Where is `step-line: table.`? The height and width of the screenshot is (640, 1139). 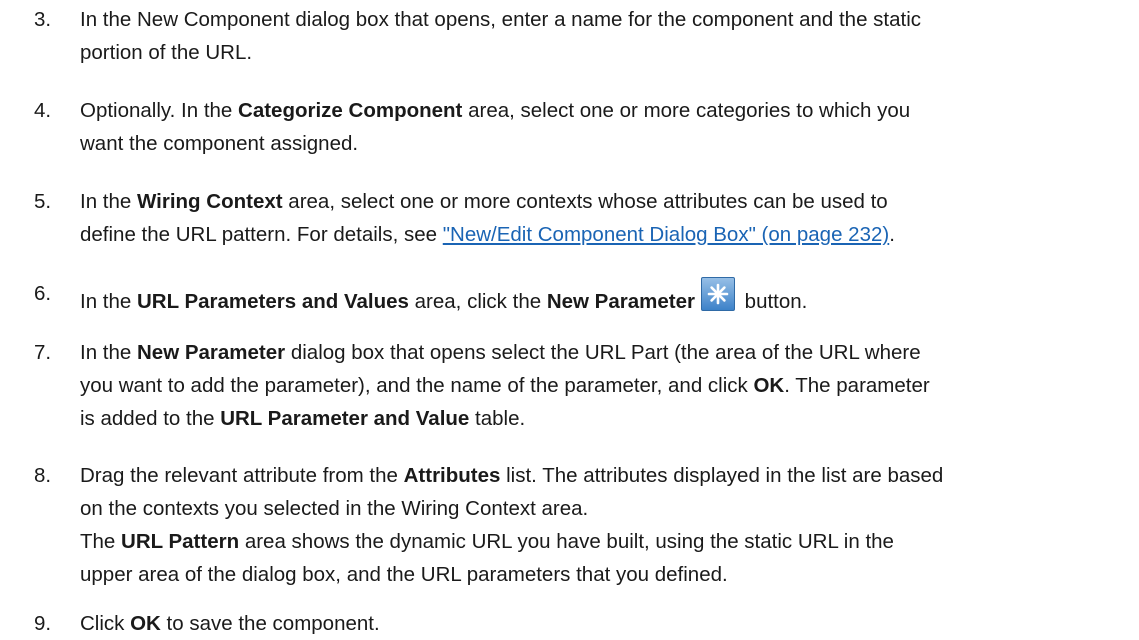 step-line: table. is located at coordinates (497, 418).